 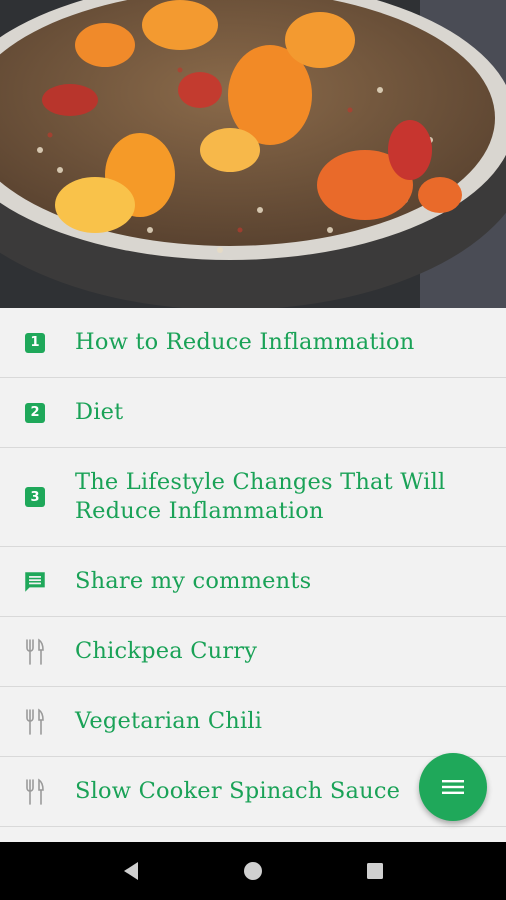 I want to click on menu-icon, so click(x=453, y=787).